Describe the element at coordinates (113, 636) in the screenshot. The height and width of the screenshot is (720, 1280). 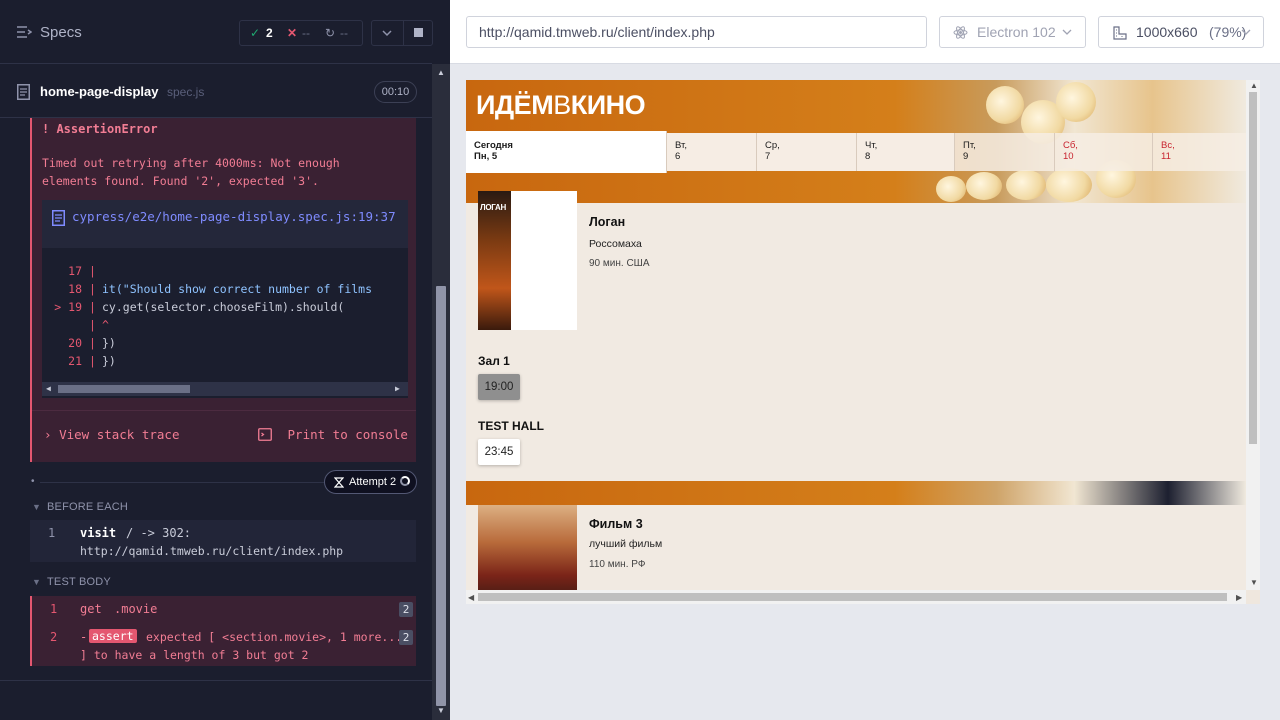
I see `assert-tag: assert` at that location.